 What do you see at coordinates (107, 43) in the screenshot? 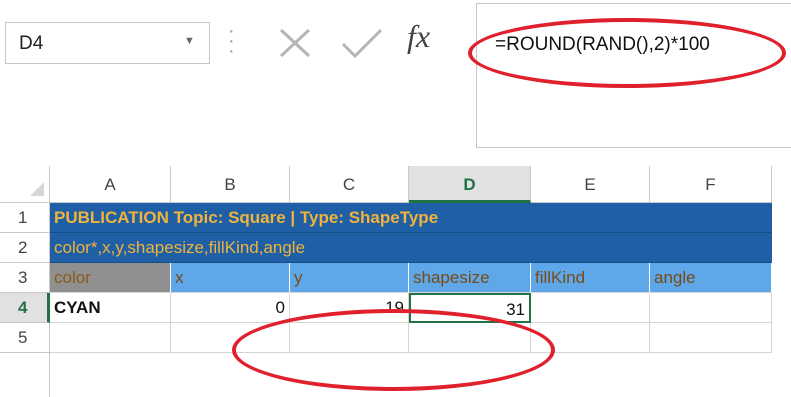
I see `name-box: D4 ▼` at bounding box center [107, 43].